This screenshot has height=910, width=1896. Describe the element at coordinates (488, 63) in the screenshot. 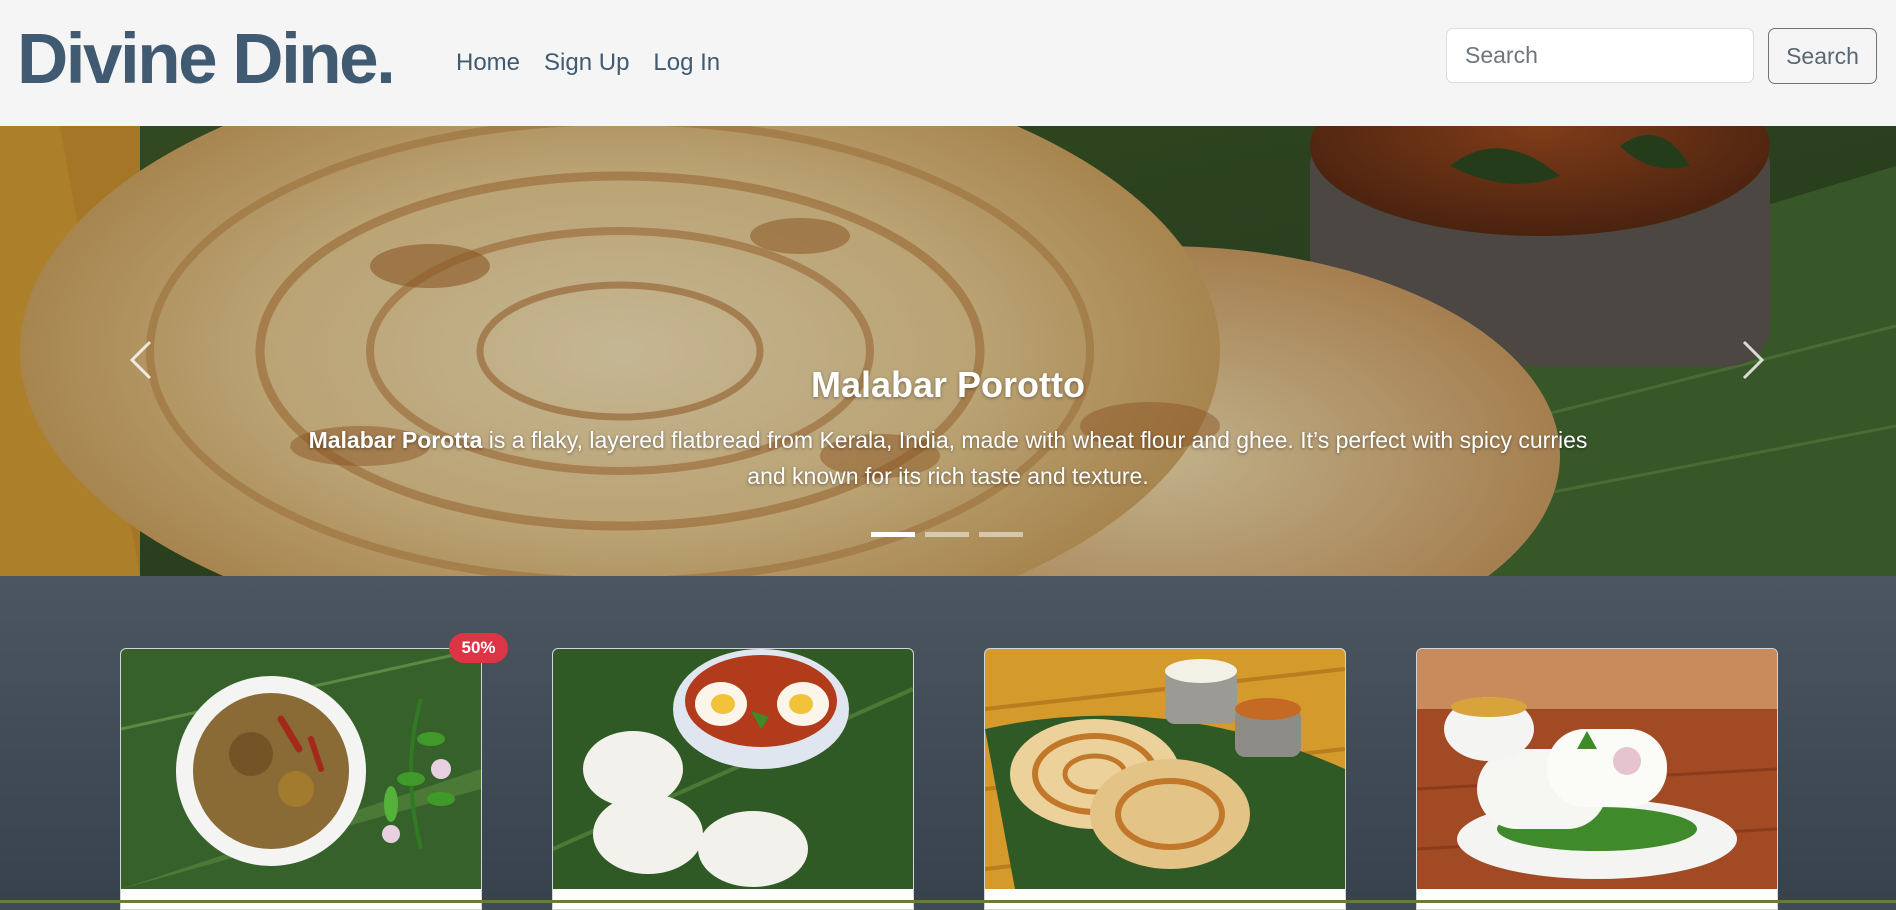

I see `nav-link-home: Home` at that location.